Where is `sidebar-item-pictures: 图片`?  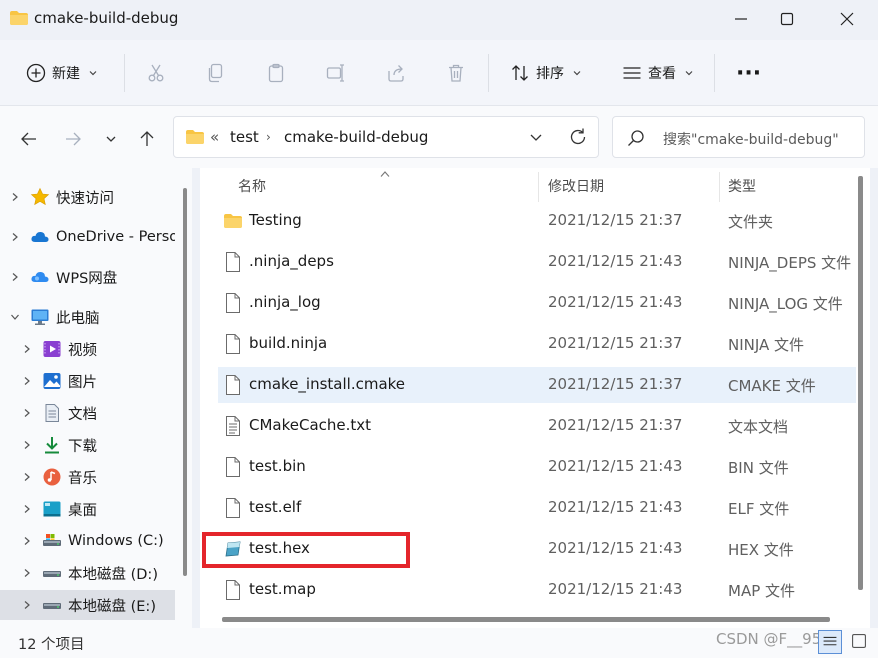 sidebar-item-pictures: 图片 is located at coordinates (87, 381).